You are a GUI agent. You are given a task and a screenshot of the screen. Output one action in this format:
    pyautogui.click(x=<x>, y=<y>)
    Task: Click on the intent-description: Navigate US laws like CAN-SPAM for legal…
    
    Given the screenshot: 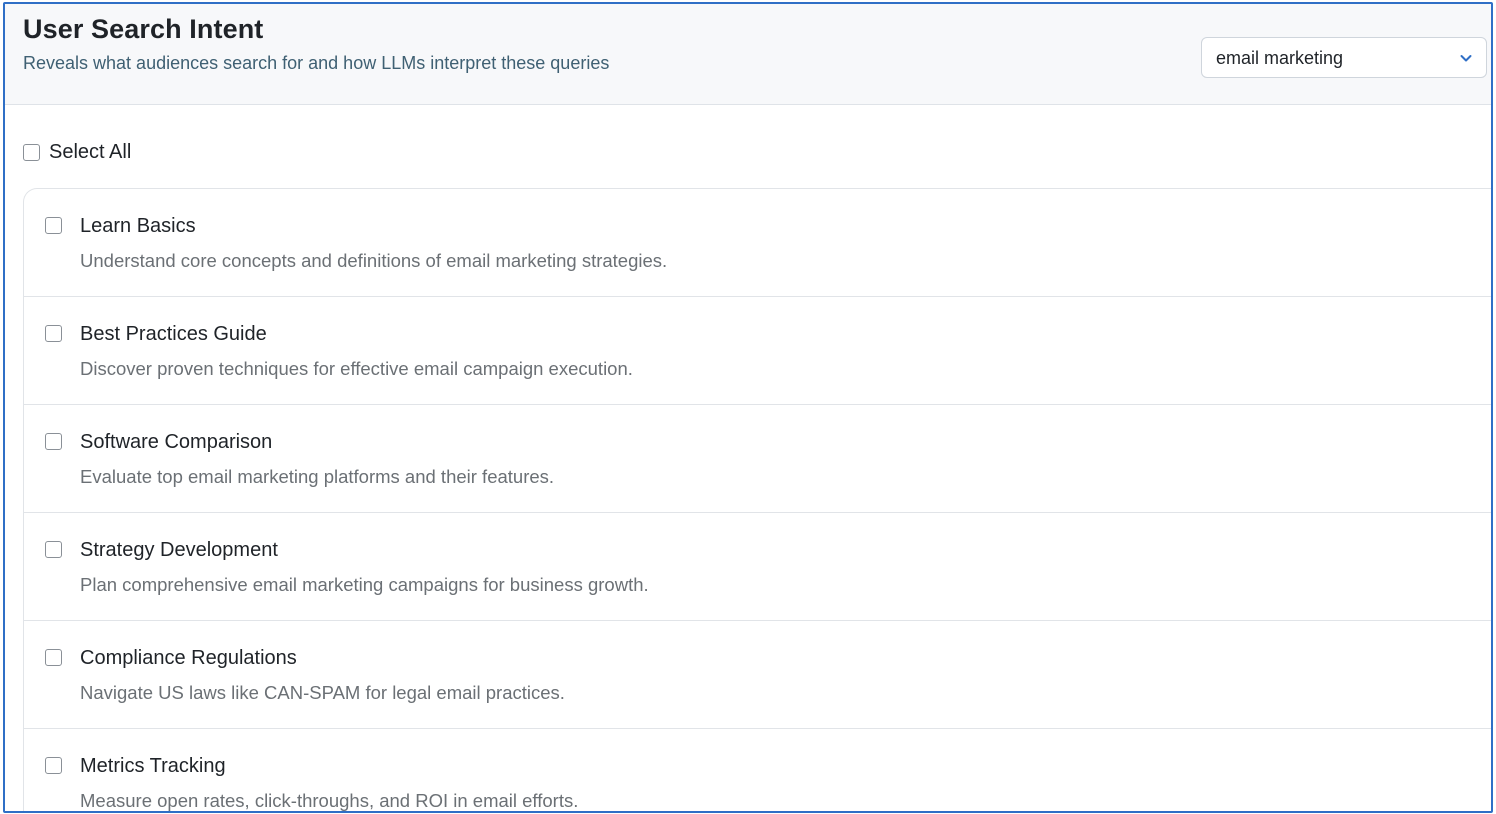 What is the action you would take?
    pyautogui.click(x=322, y=692)
    